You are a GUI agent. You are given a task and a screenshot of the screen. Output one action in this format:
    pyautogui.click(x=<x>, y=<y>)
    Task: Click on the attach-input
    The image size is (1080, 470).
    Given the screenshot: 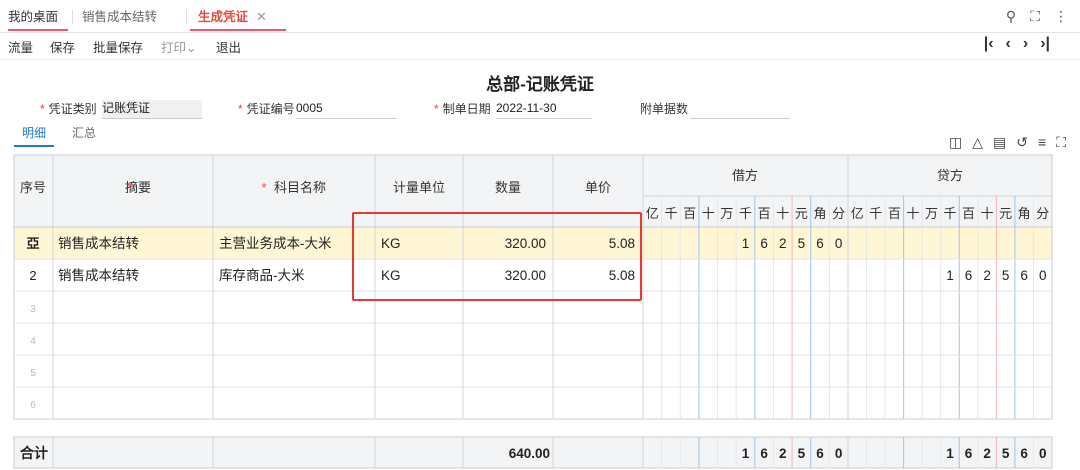 What is the action you would take?
    pyautogui.click(x=740, y=109)
    